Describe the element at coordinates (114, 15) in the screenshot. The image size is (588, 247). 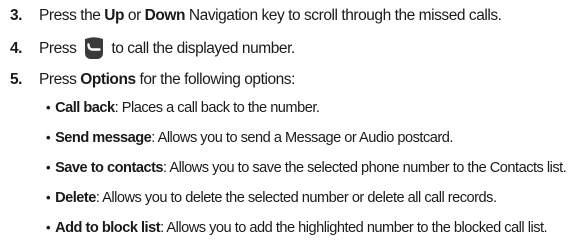
I see `up-key-label: Up` at that location.